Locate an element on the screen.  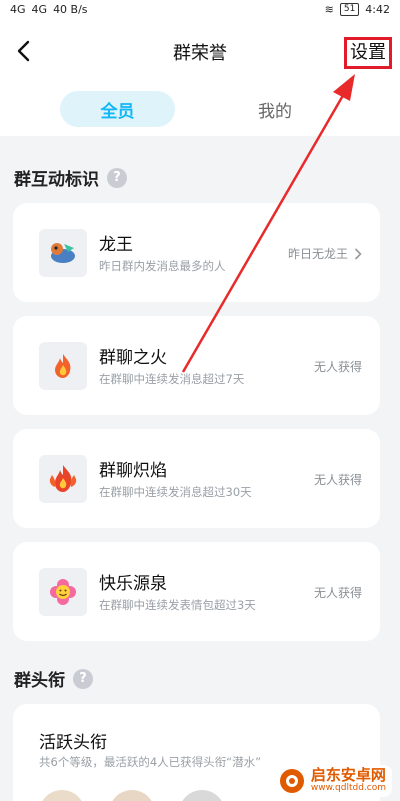
watermark: 启东安卓网 www.qdltdd.com is located at coordinates (332, 781).